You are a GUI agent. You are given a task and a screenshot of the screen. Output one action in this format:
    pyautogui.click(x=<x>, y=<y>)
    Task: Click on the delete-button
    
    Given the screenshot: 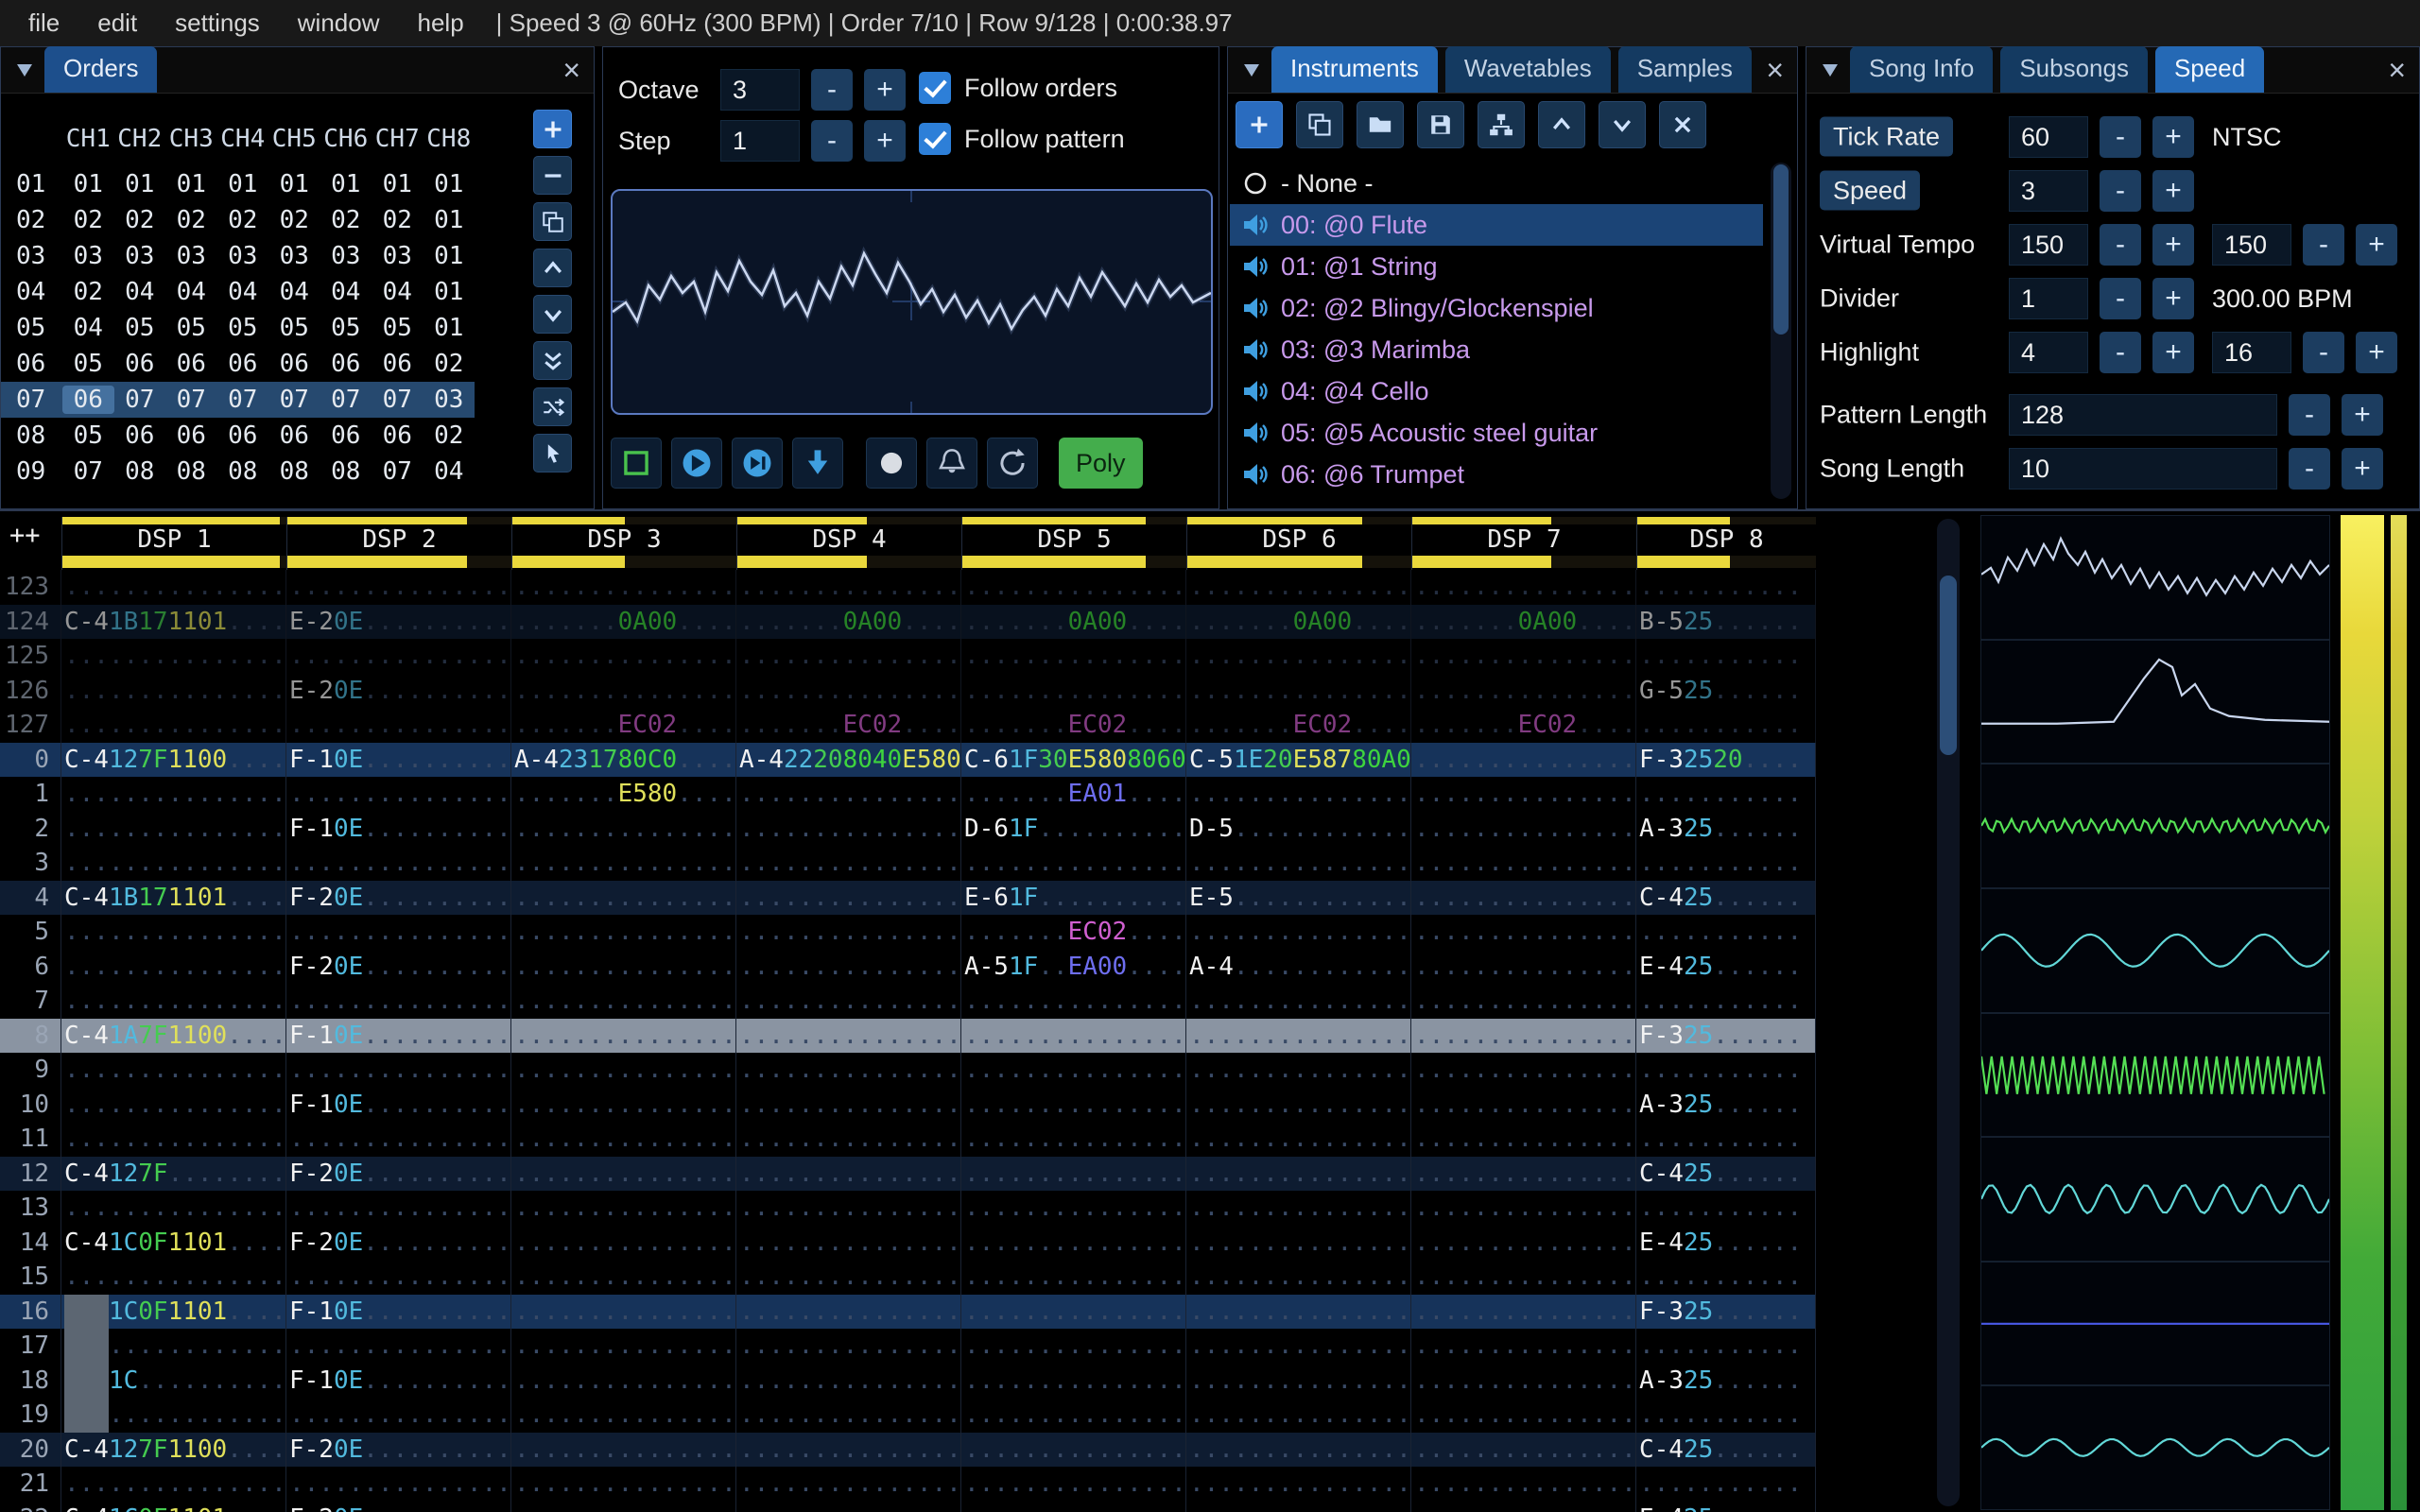 What is the action you would take?
    pyautogui.click(x=1682, y=124)
    